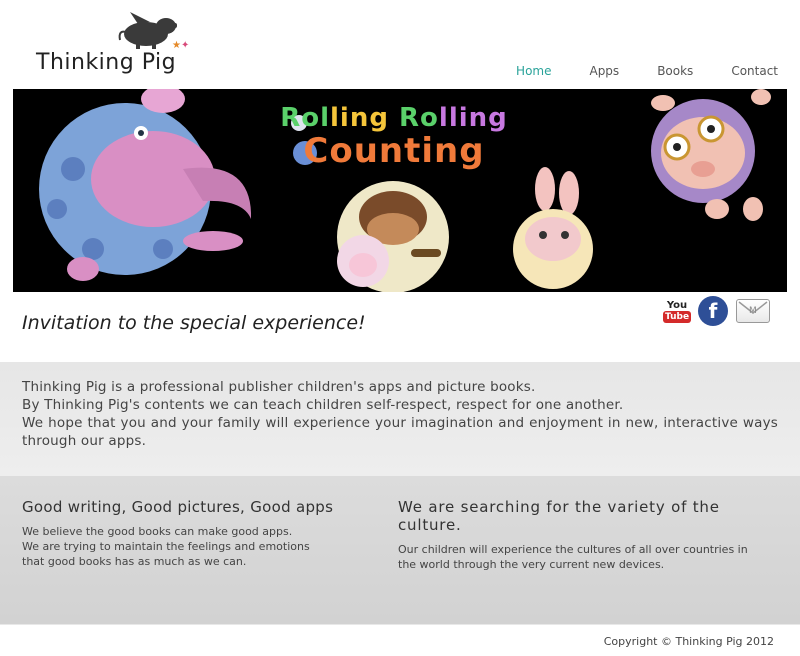 The image size is (800, 656). What do you see at coordinates (604, 71) in the screenshot?
I see `nav-apps: Apps` at bounding box center [604, 71].